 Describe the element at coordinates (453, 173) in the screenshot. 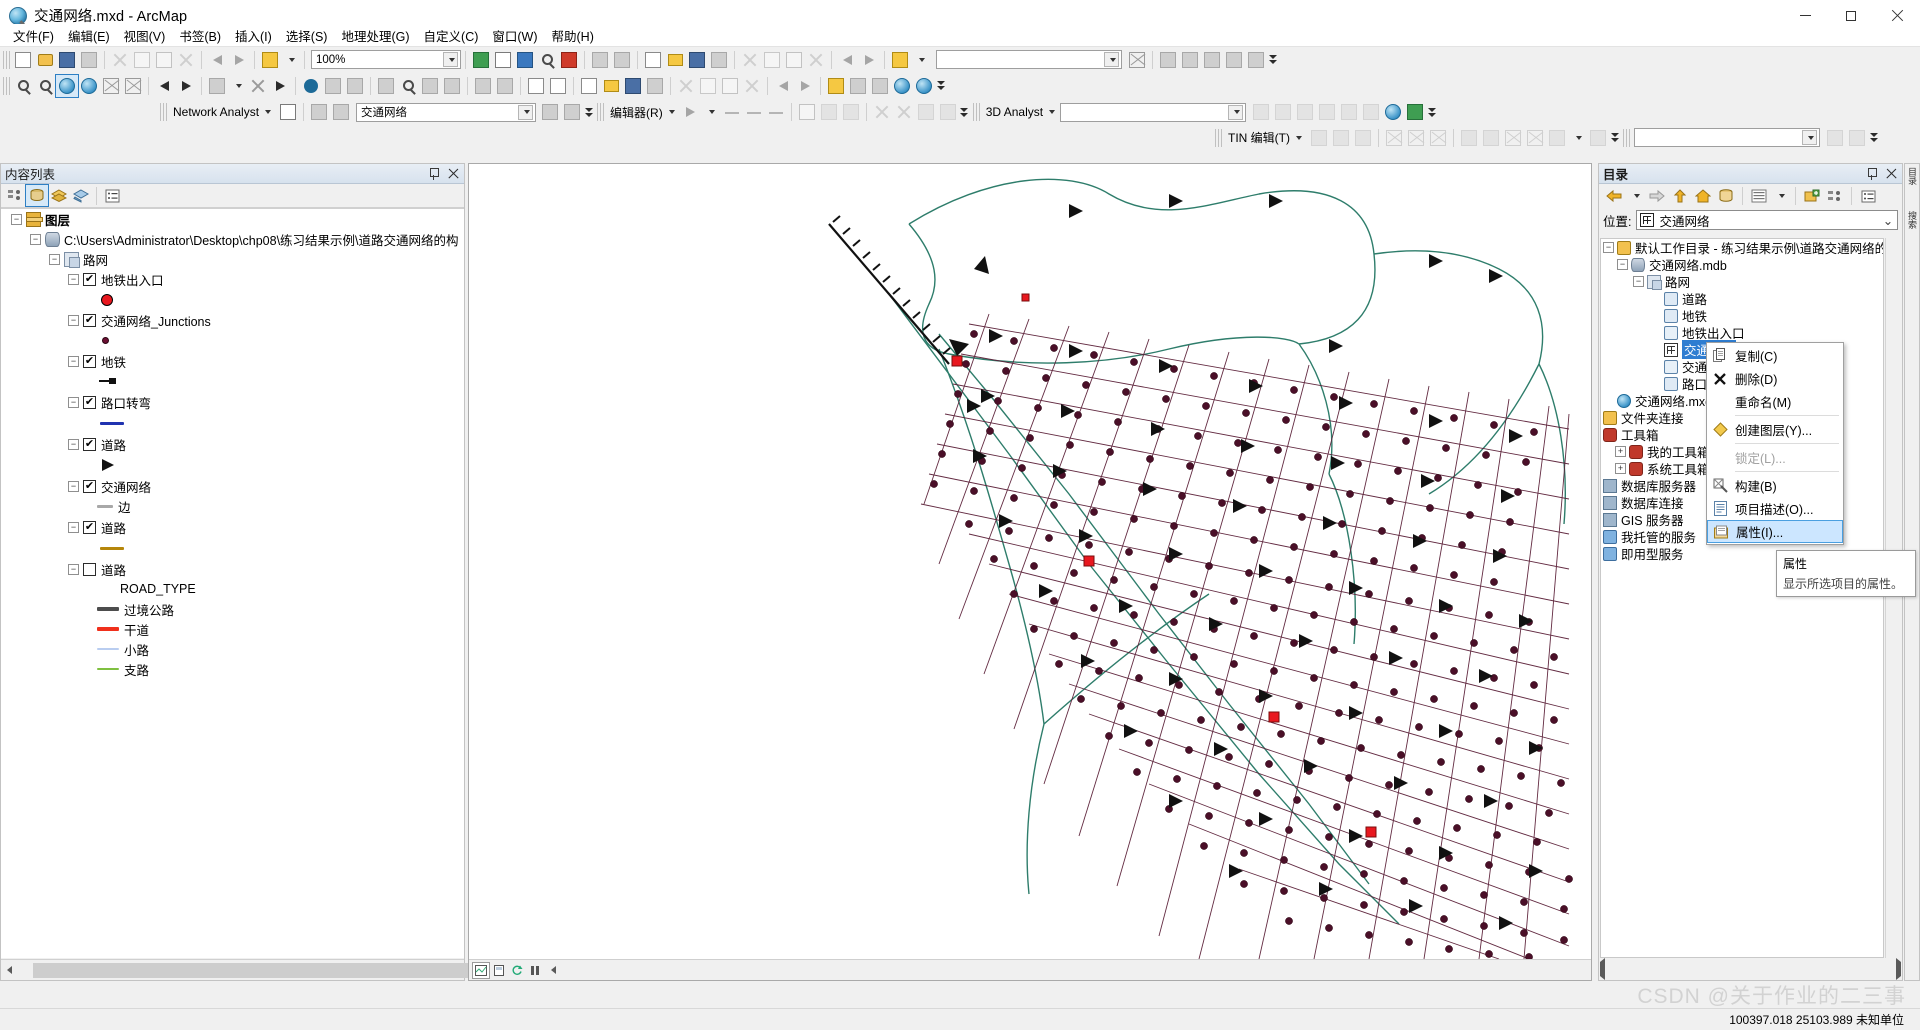

I see `toc-close-icon` at that location.